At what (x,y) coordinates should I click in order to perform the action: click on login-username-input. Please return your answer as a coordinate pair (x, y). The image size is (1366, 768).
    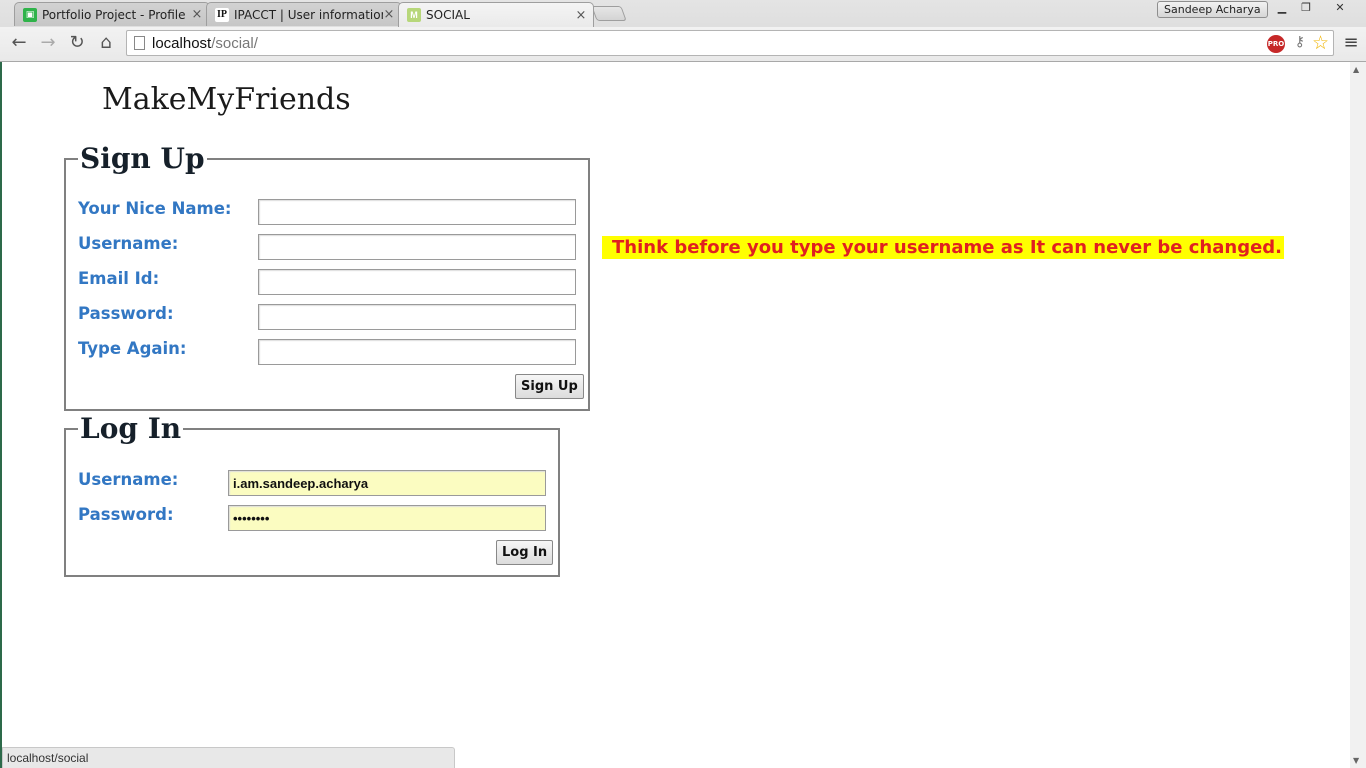
    Looking at the image, I should click on (387, 483).